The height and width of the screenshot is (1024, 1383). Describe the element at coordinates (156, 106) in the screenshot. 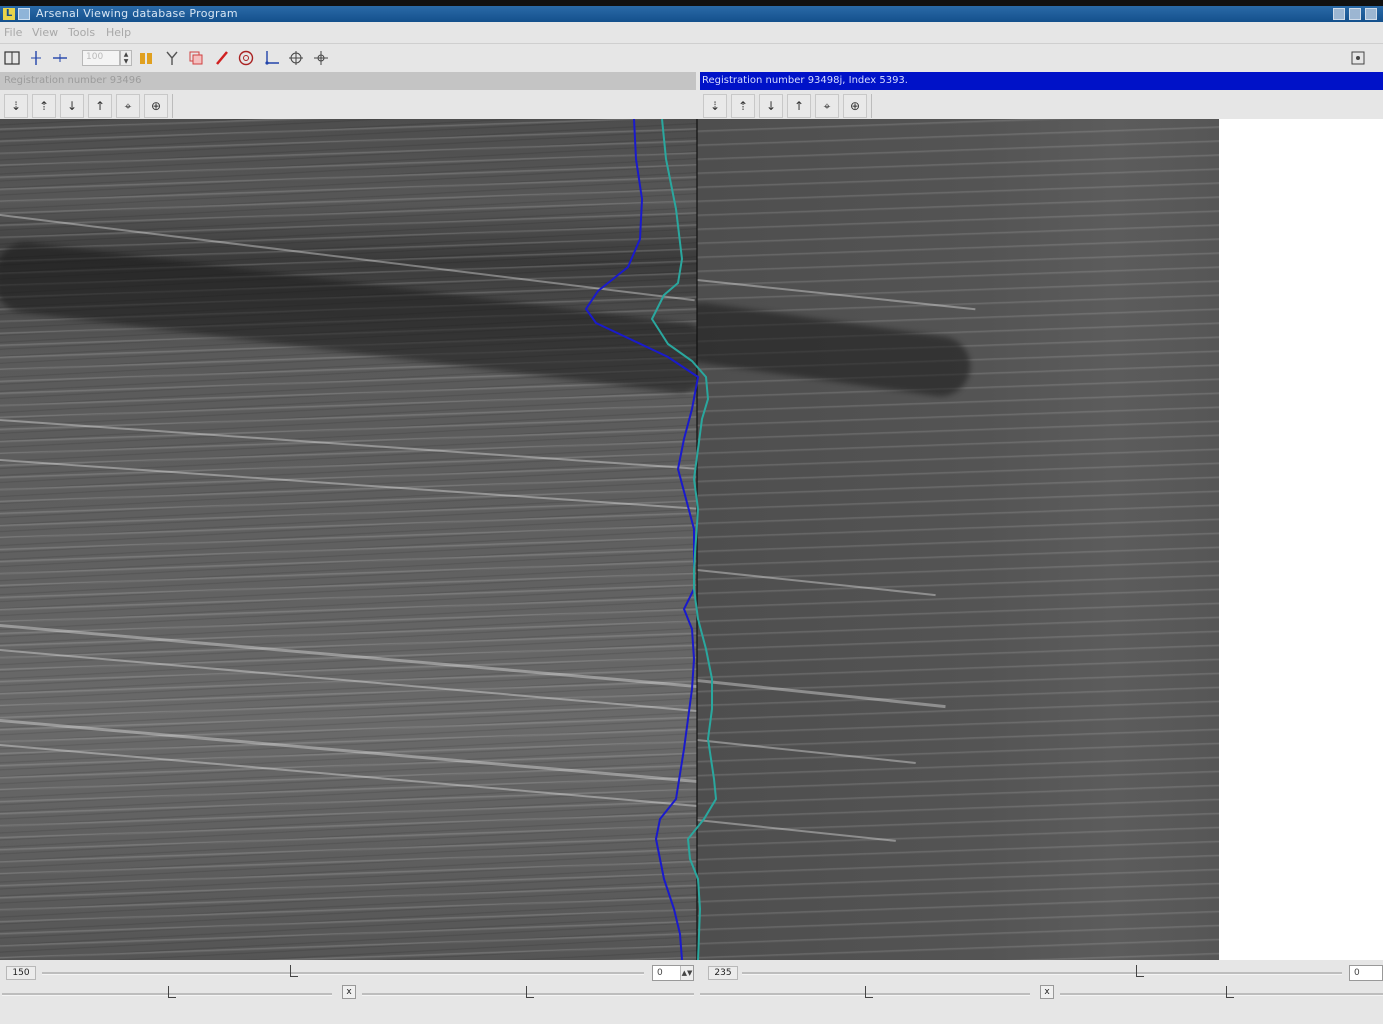

I see `left-crosshair-icon: ⊕` at that location.